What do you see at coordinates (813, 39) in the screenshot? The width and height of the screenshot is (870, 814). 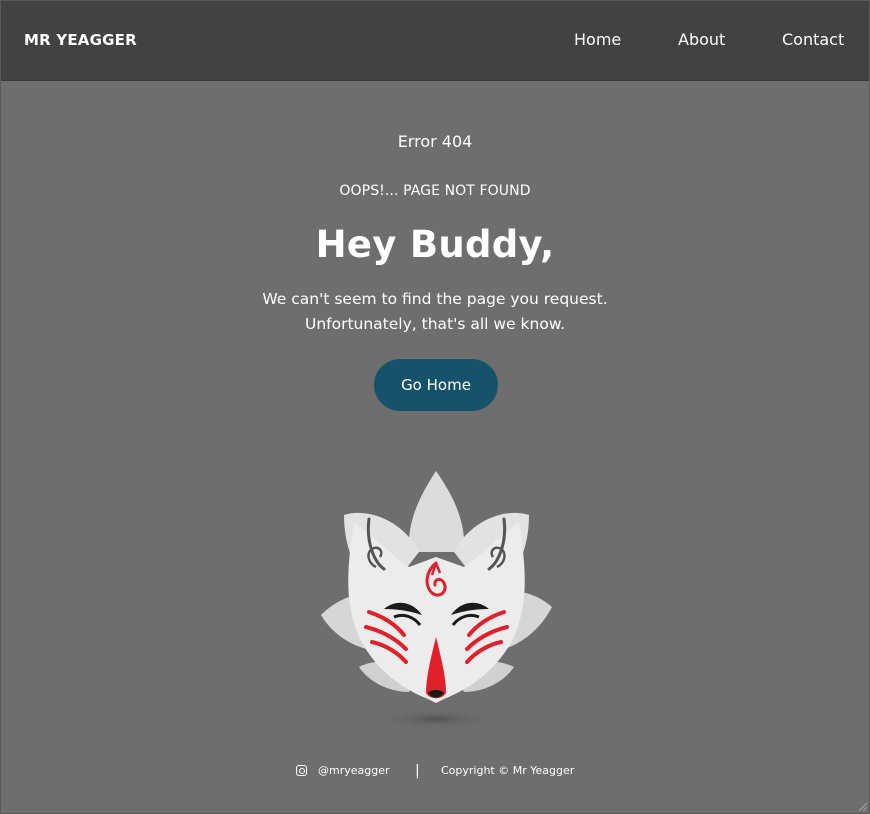 I see `nav-link-contact: Contact` at bounding box center [813, 39].